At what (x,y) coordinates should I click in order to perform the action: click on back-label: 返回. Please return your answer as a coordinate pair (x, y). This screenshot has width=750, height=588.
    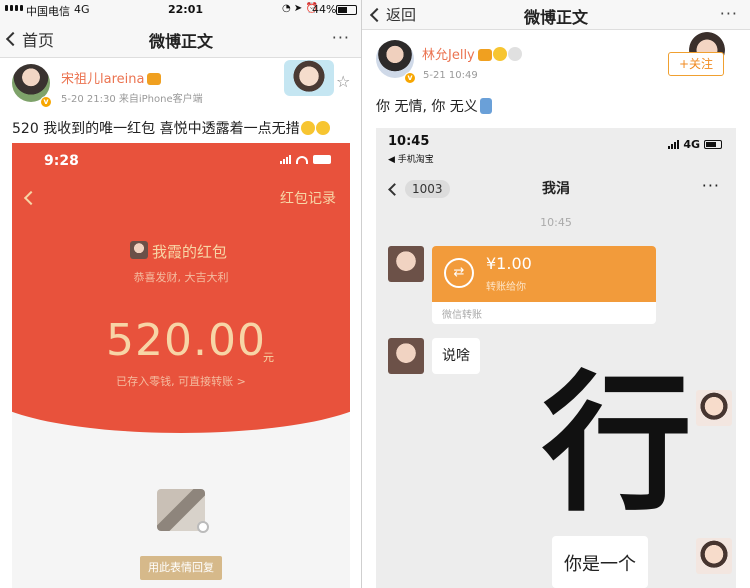
    Looking at the image, I should click on (401, 15).